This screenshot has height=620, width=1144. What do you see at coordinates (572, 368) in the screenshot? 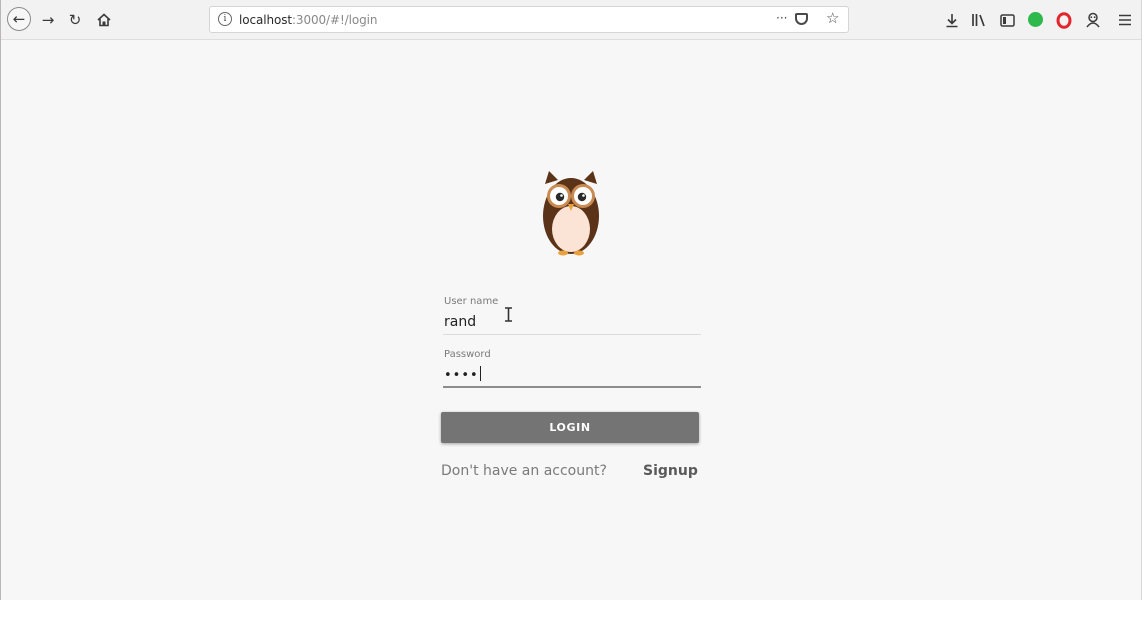
I see `password-field: Password ••••` at bounding box center [572, 368].